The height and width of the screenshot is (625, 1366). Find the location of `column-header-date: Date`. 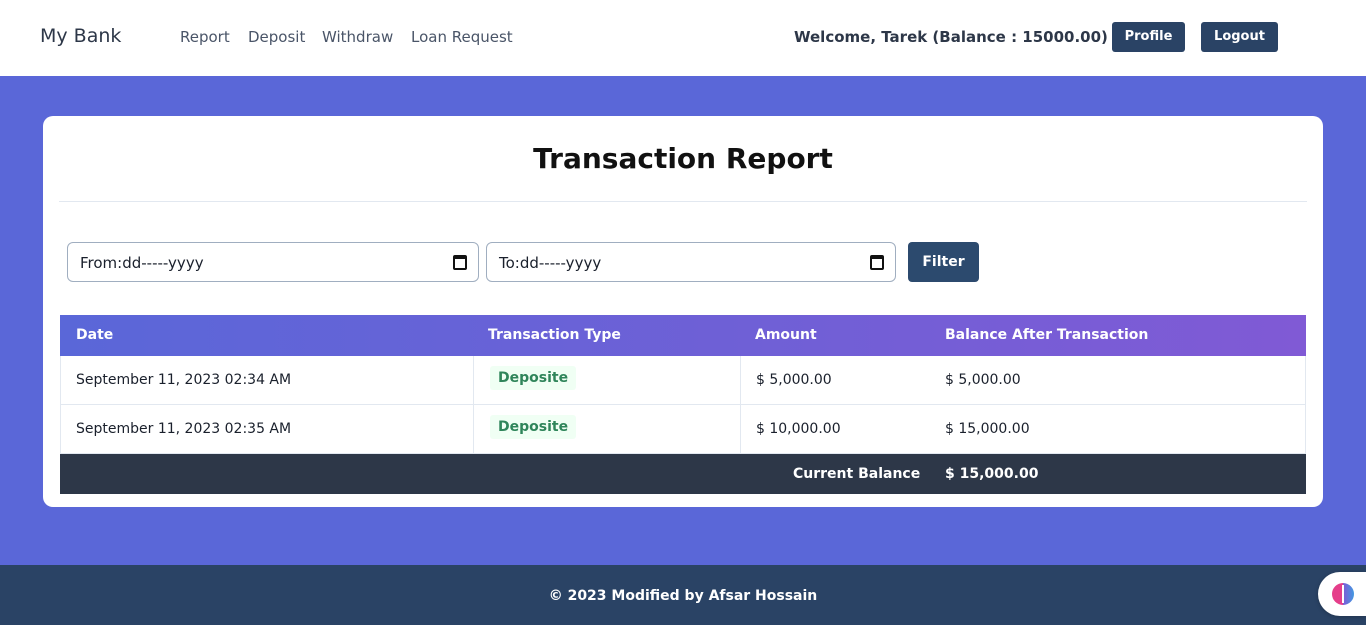

column-header-date: Date is located at coordinates (95, 335).